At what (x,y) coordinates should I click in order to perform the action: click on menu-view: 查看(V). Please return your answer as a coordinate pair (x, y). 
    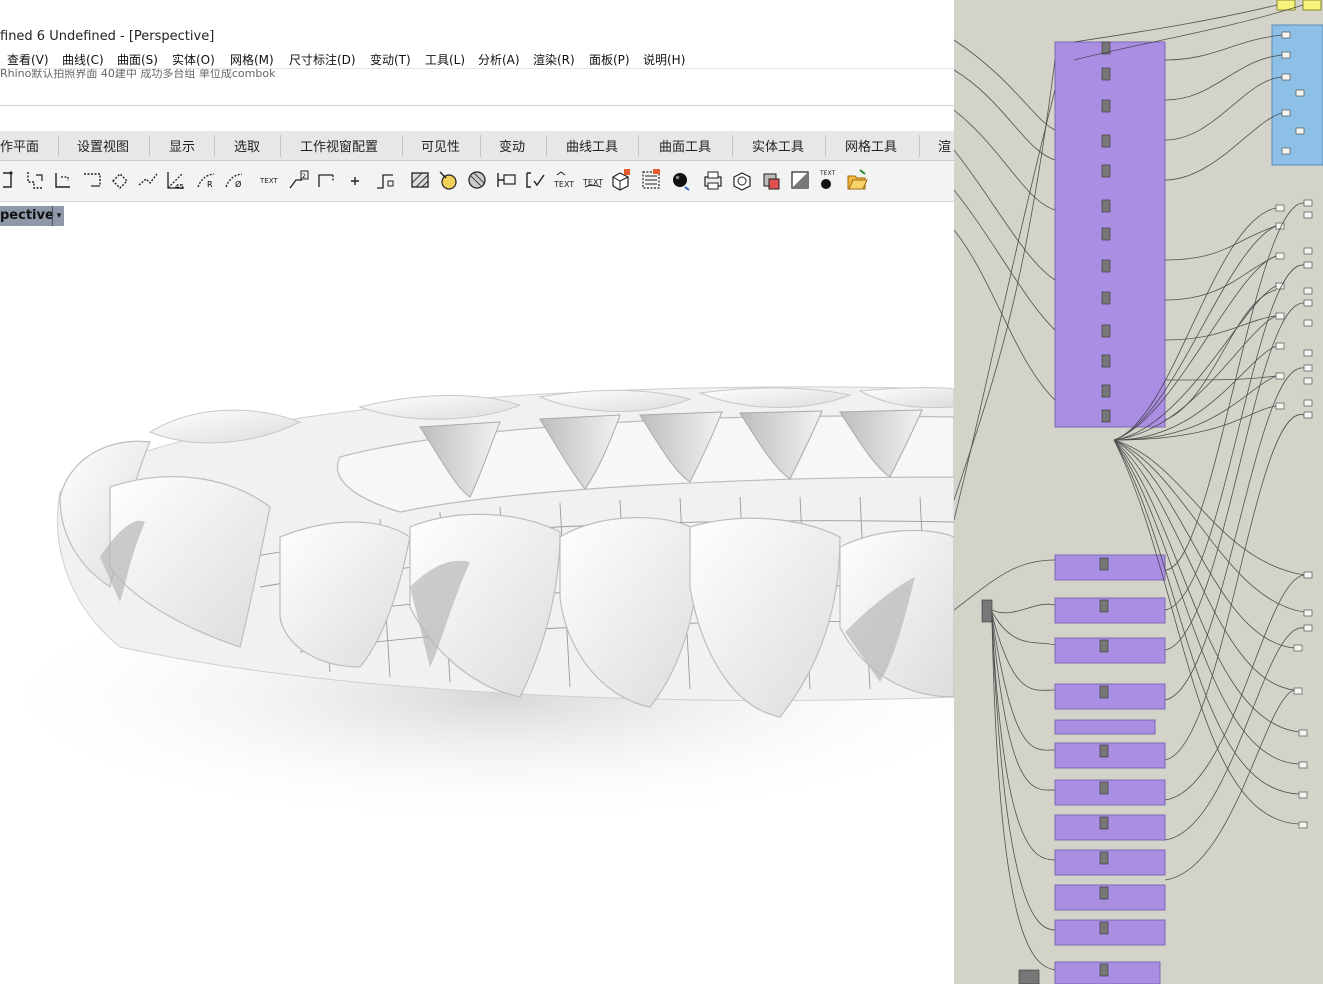
    Looking at the image, I should click on (28, 59).